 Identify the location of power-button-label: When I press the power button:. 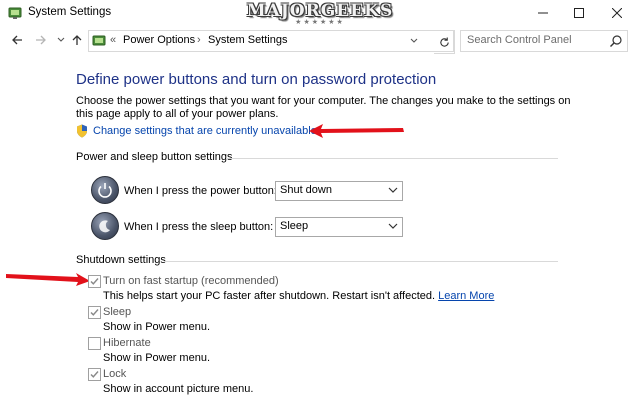
(200, 191).